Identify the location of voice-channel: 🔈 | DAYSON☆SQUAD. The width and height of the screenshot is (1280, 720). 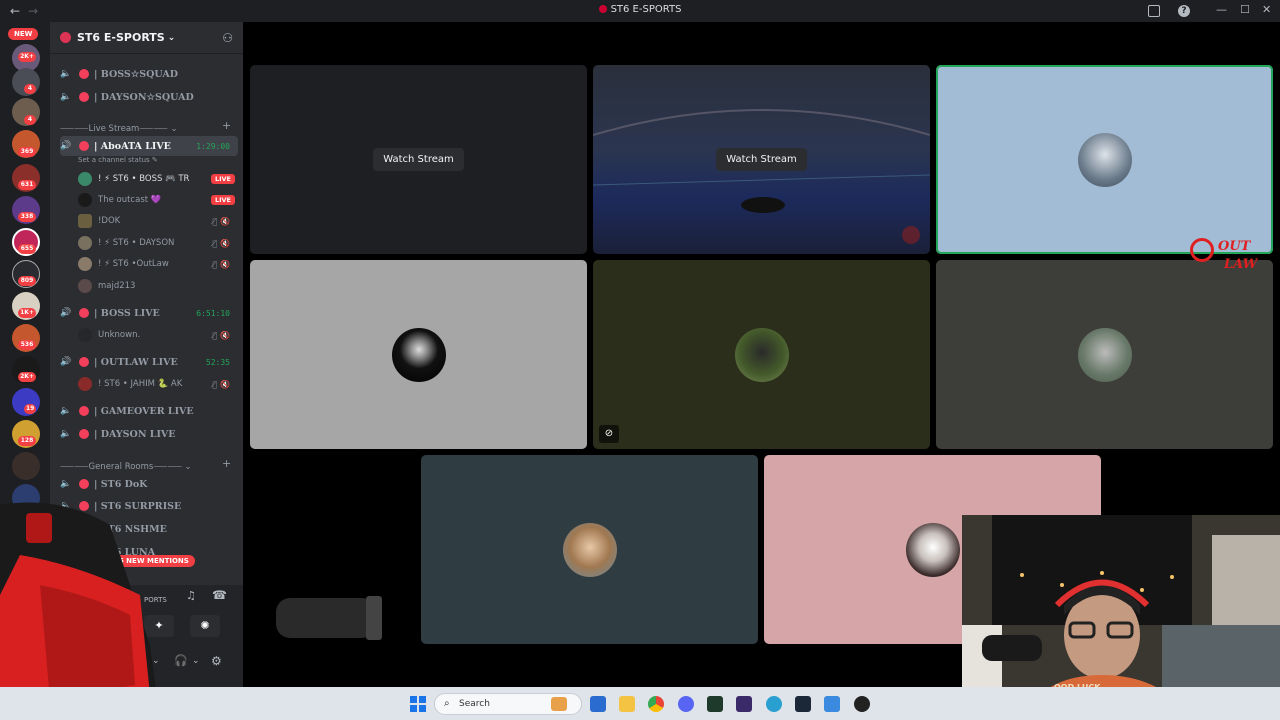
(149, 97).